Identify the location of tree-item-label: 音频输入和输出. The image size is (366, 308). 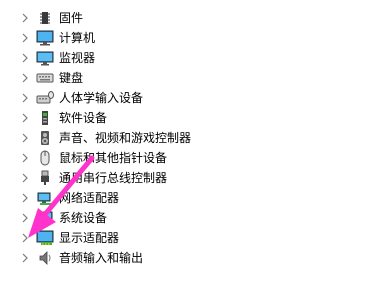
(101, 258).